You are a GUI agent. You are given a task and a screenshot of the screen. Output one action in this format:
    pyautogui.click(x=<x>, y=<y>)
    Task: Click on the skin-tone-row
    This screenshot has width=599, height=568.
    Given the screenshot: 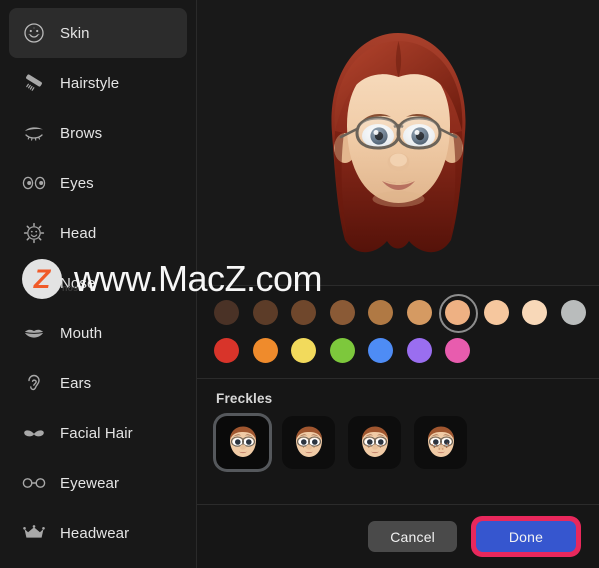 What is the action you would take?
    pyautogui.click(x=406, y=313)
    